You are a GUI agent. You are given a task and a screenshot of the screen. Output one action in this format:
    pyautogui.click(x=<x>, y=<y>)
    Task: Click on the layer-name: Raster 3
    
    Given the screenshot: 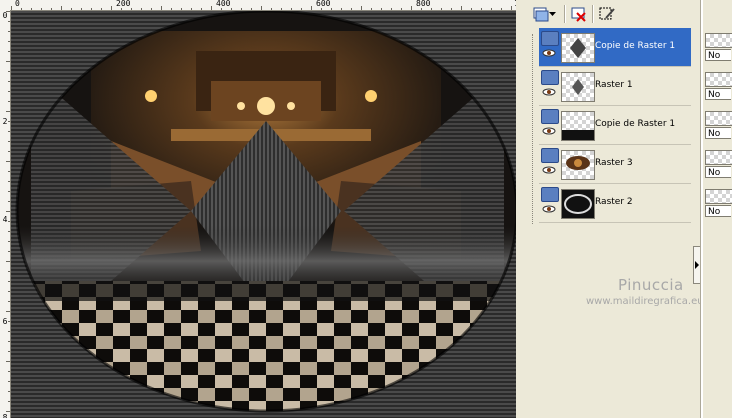 What is the action you would take?
    pyautogui.click(x=614, y=163)
    